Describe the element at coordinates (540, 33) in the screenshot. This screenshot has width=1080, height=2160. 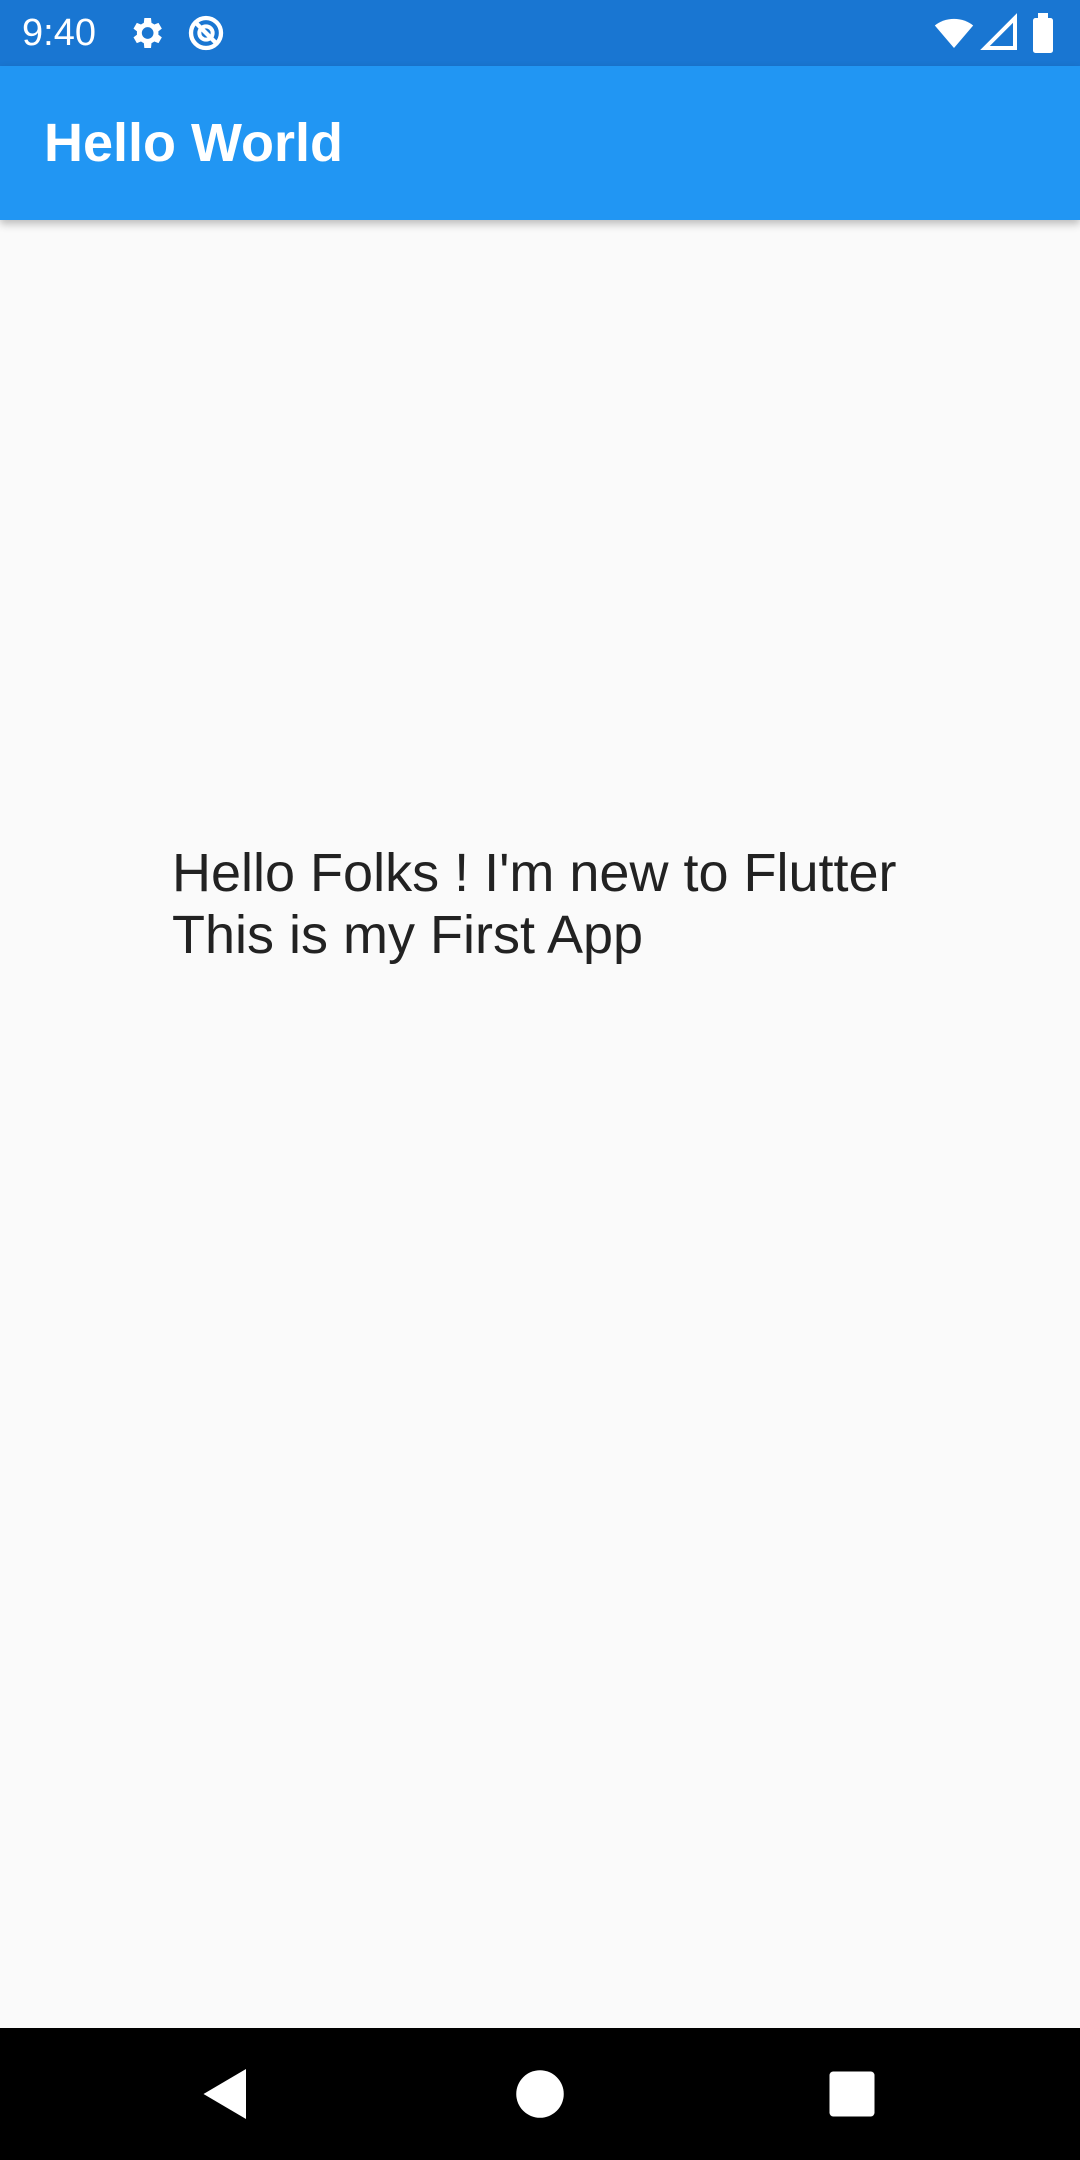
I see `status-bar: 9:40` at that location.